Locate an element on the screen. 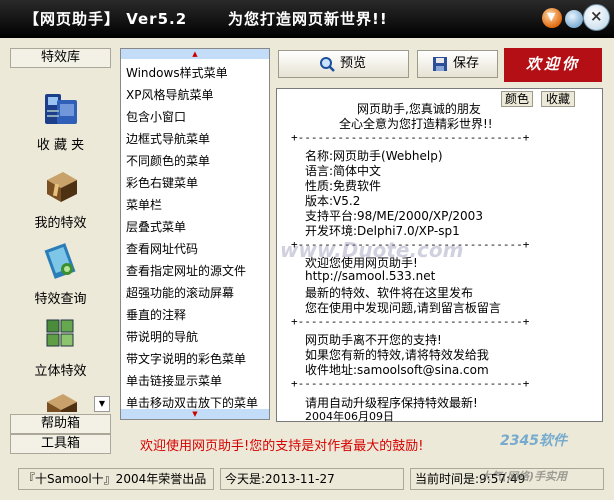 This screenshot has height=500, width=614. app-slogan: 为您打造网页新世界!! is located at coordinates (308, 19).